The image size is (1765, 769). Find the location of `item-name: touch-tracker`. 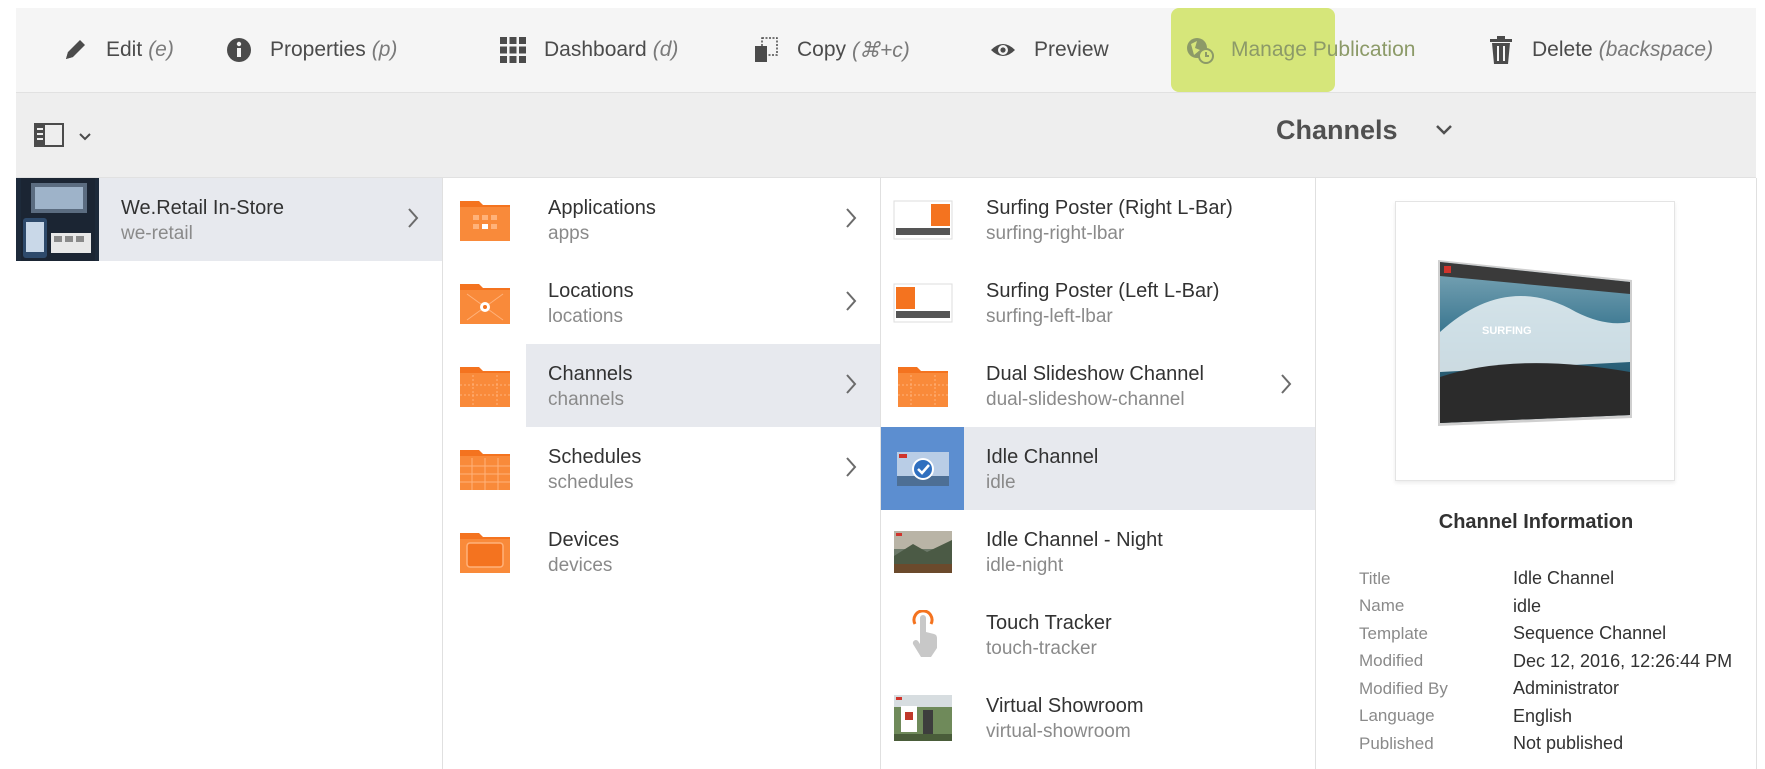

item-name: touch-tracker is located at coordinates (1041, 648).